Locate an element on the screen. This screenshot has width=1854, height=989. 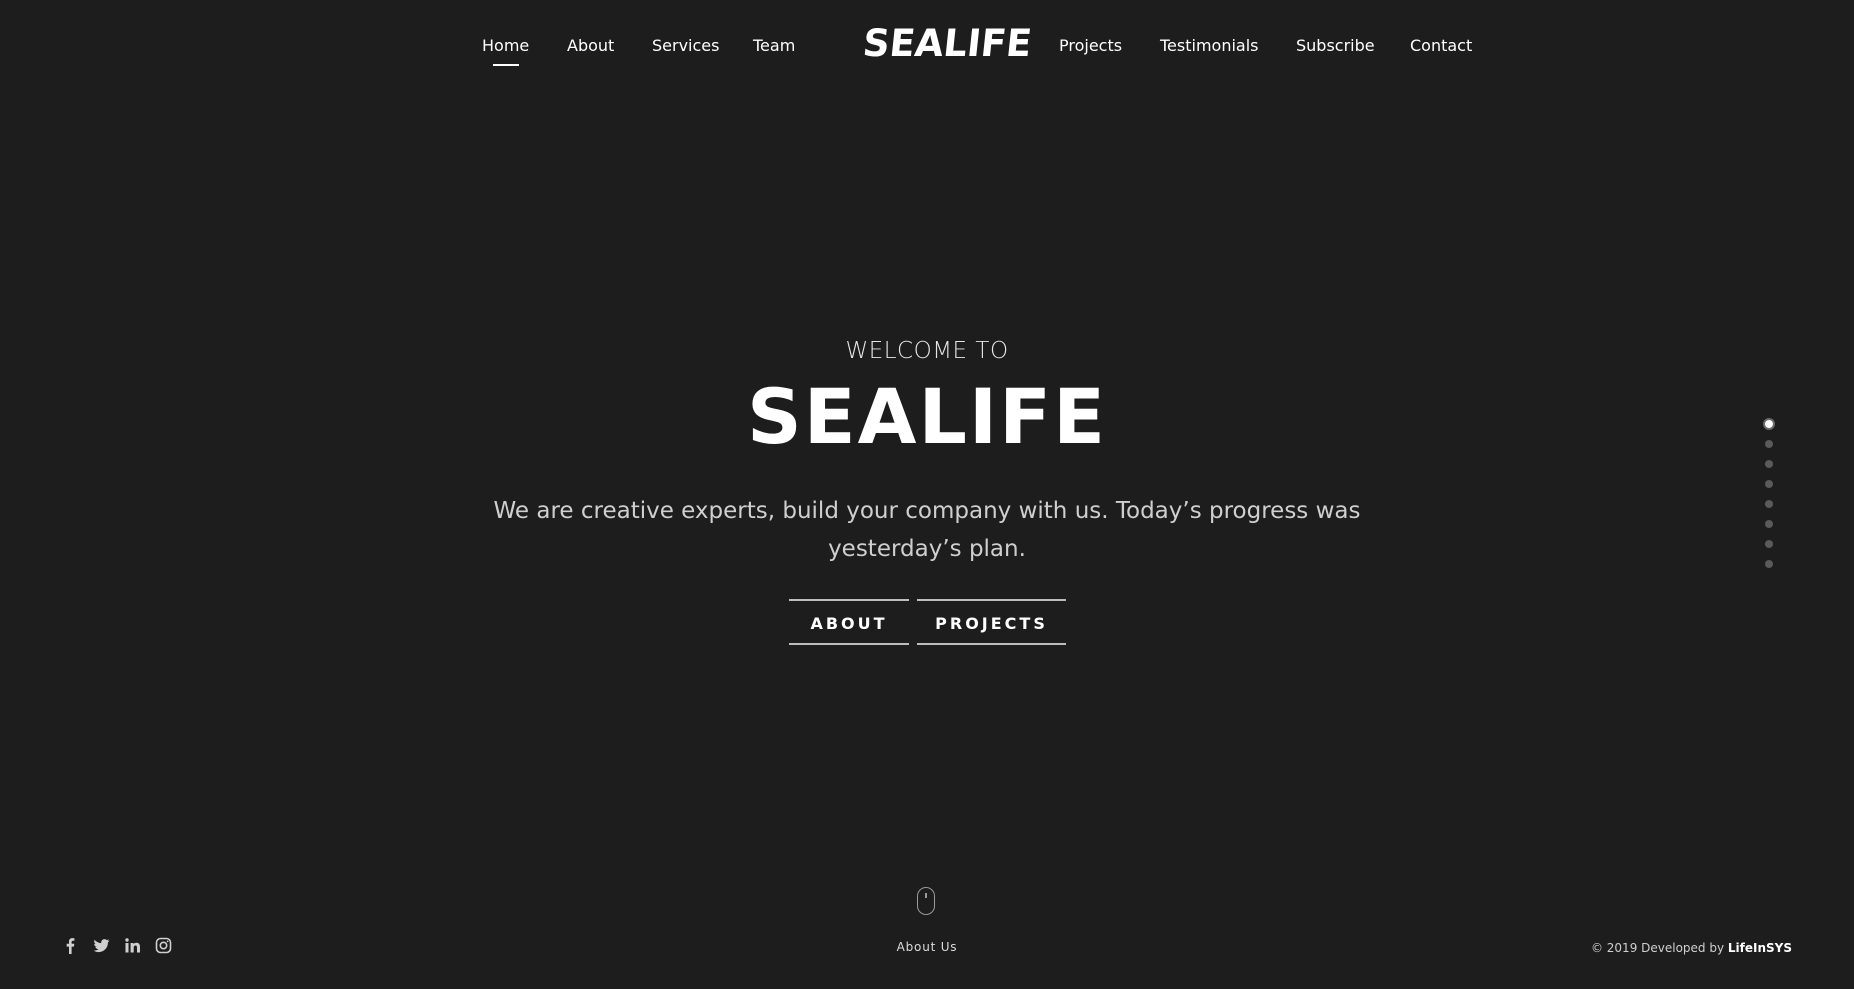
scroll-mouse-icon is located at coordinates (926, 901).